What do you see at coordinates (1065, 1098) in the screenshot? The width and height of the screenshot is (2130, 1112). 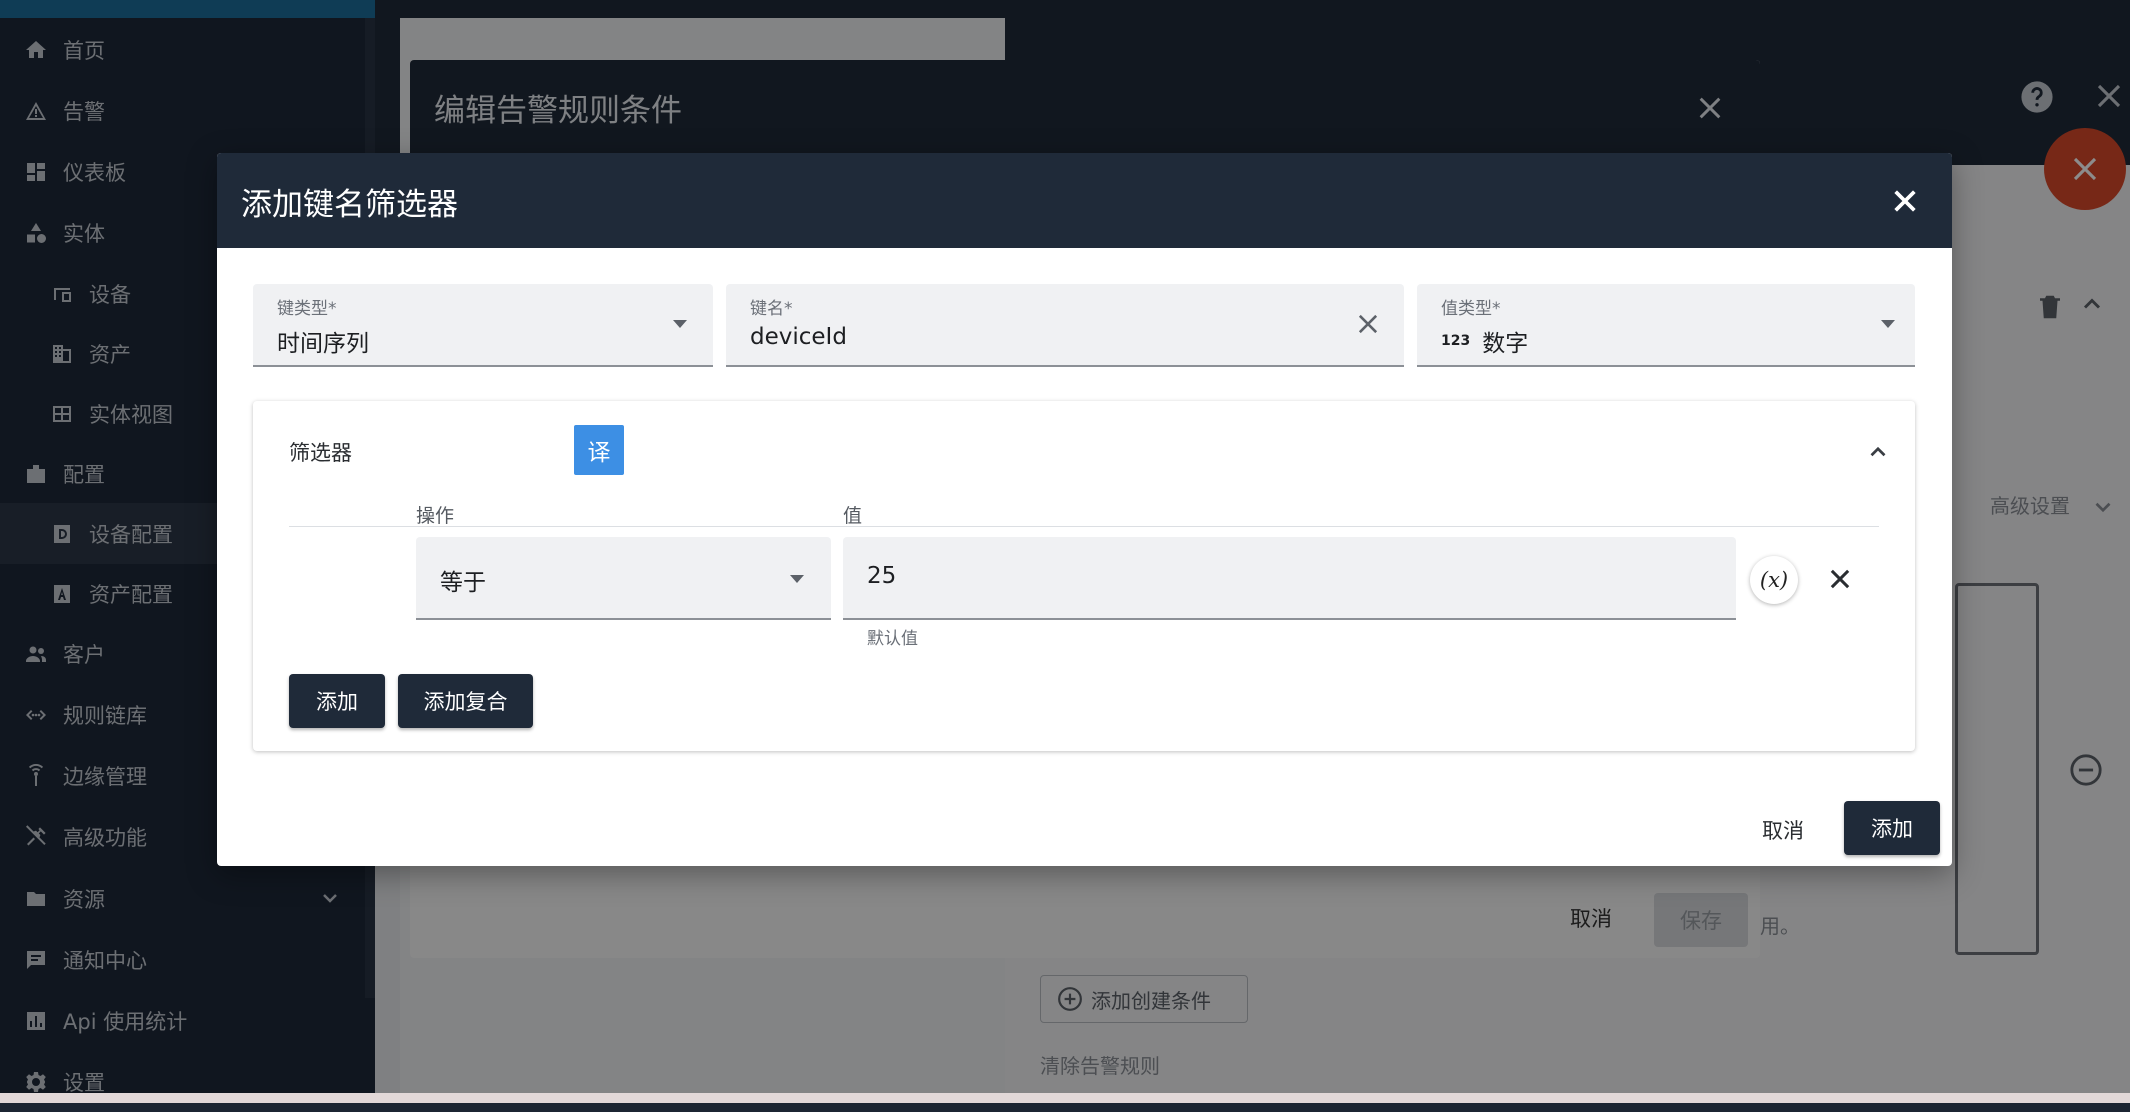 I see `bottom-strip` at bounding box center [1065, 1098].